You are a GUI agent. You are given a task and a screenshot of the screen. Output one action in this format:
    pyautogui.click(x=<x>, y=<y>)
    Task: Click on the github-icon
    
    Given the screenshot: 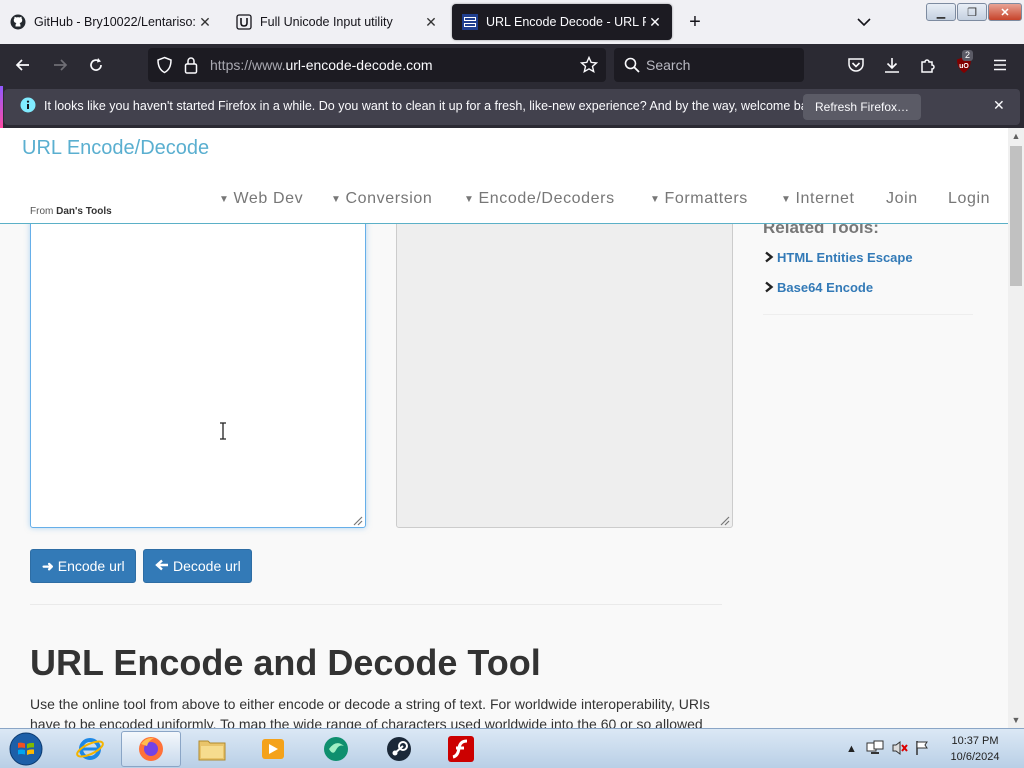 What is the action you would take?
    pyautogui.click(x=18, y=22)
    